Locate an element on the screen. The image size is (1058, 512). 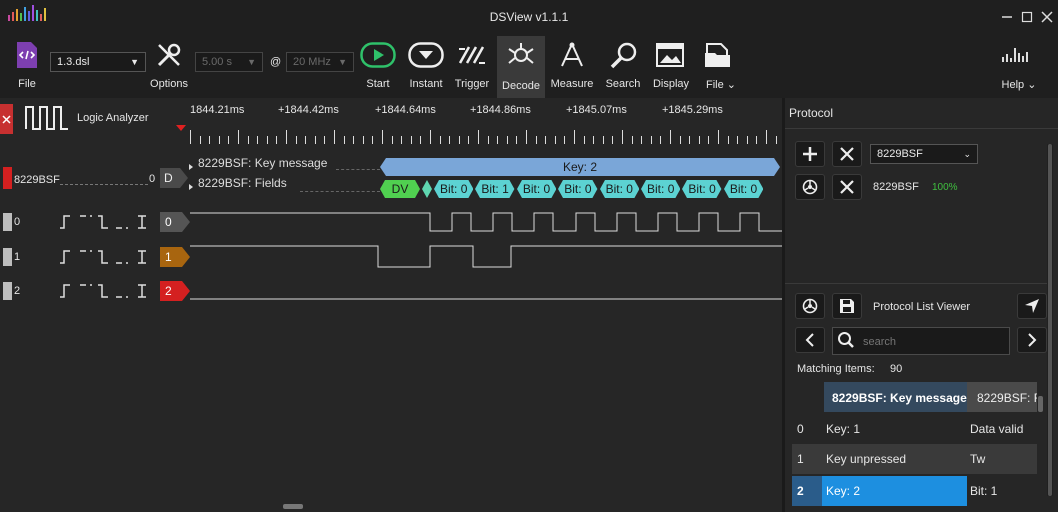
decoder-badge-label: D is located at coordinates (168, 178).